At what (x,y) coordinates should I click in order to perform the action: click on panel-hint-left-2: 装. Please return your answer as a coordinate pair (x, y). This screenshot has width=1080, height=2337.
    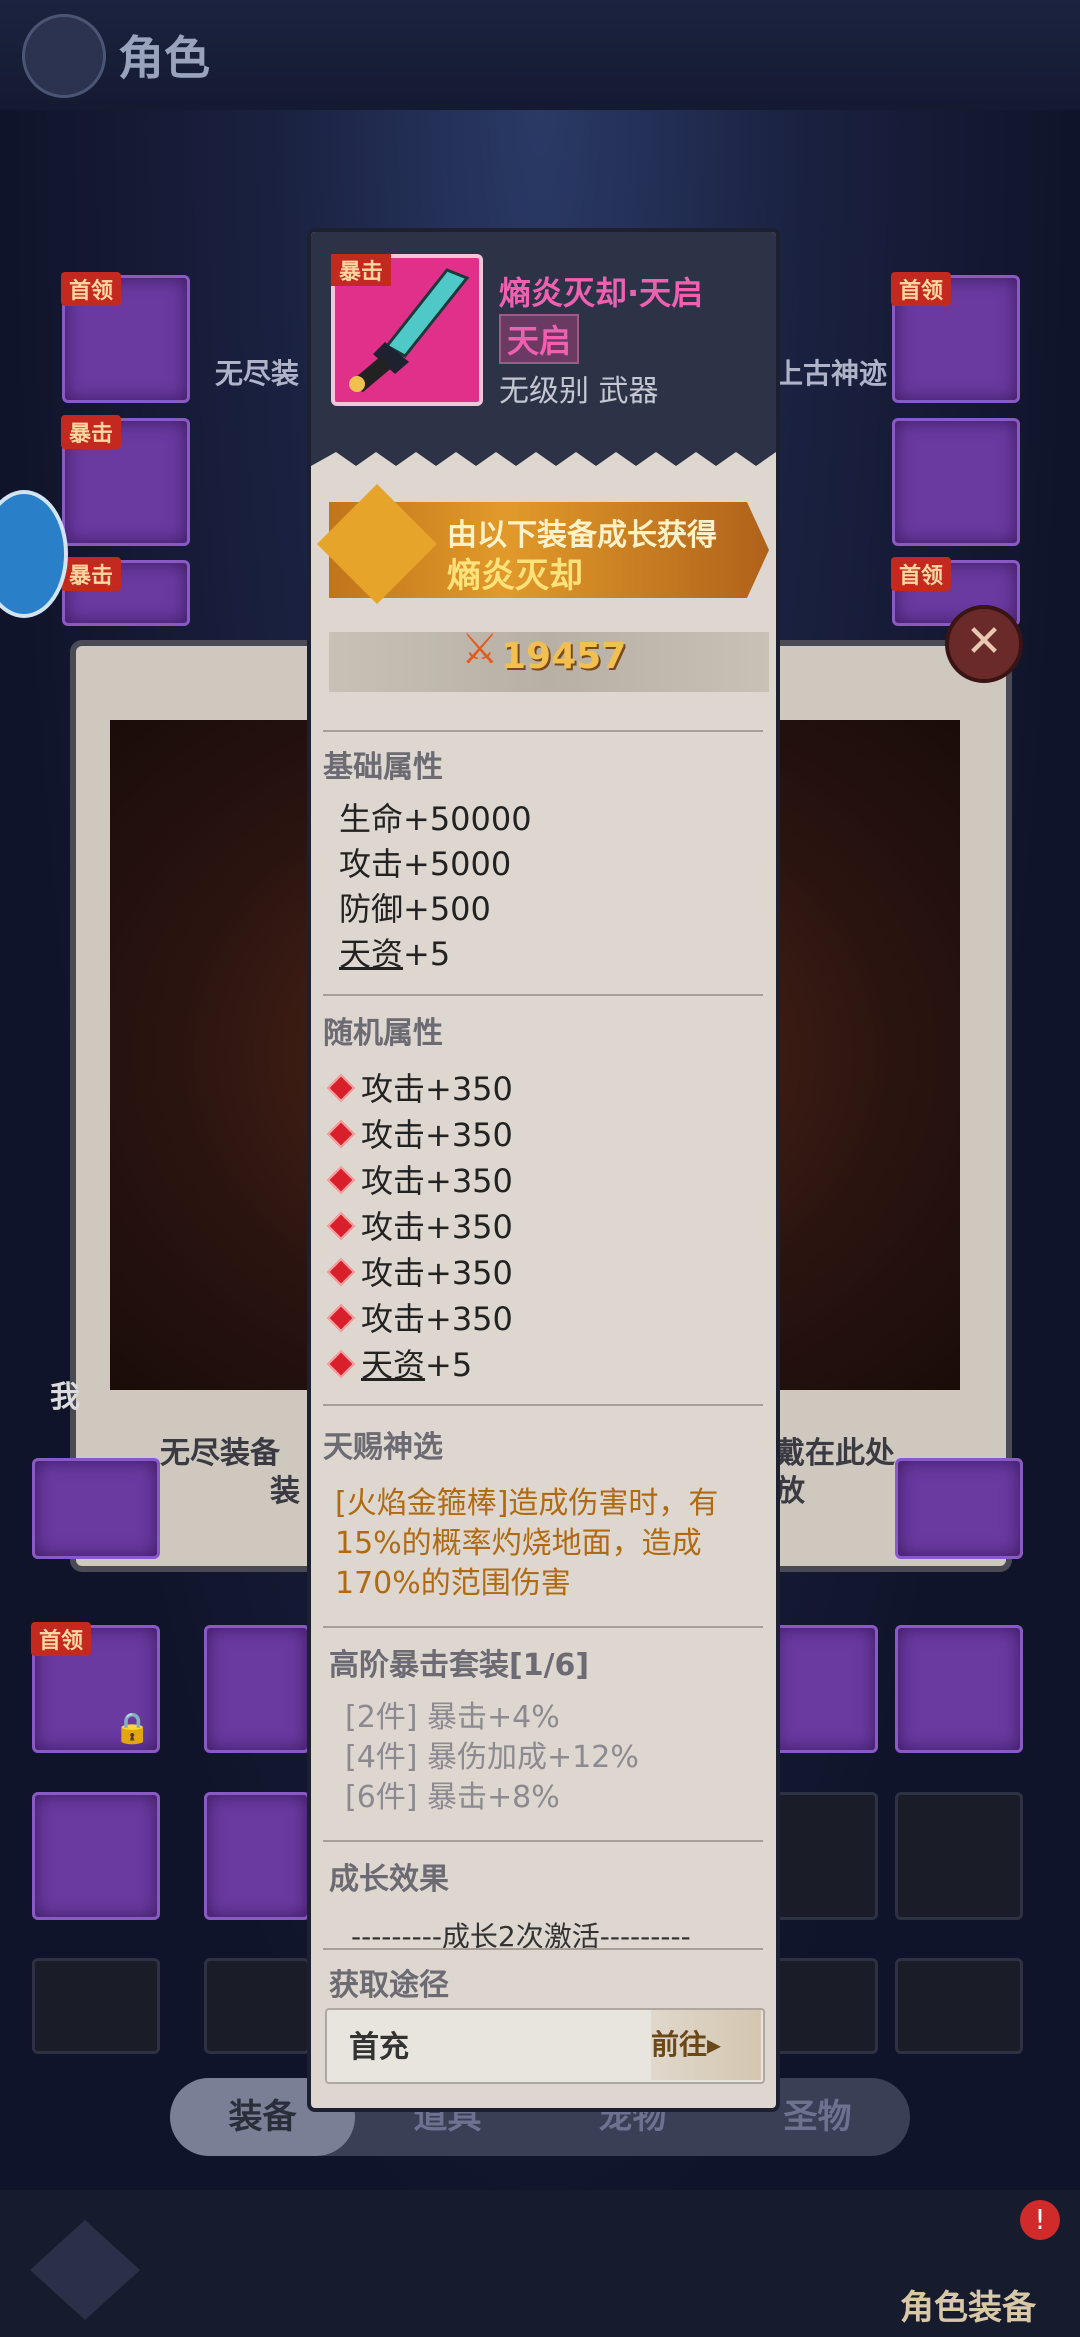
    Looking at the image, I should click on (285, 1491).